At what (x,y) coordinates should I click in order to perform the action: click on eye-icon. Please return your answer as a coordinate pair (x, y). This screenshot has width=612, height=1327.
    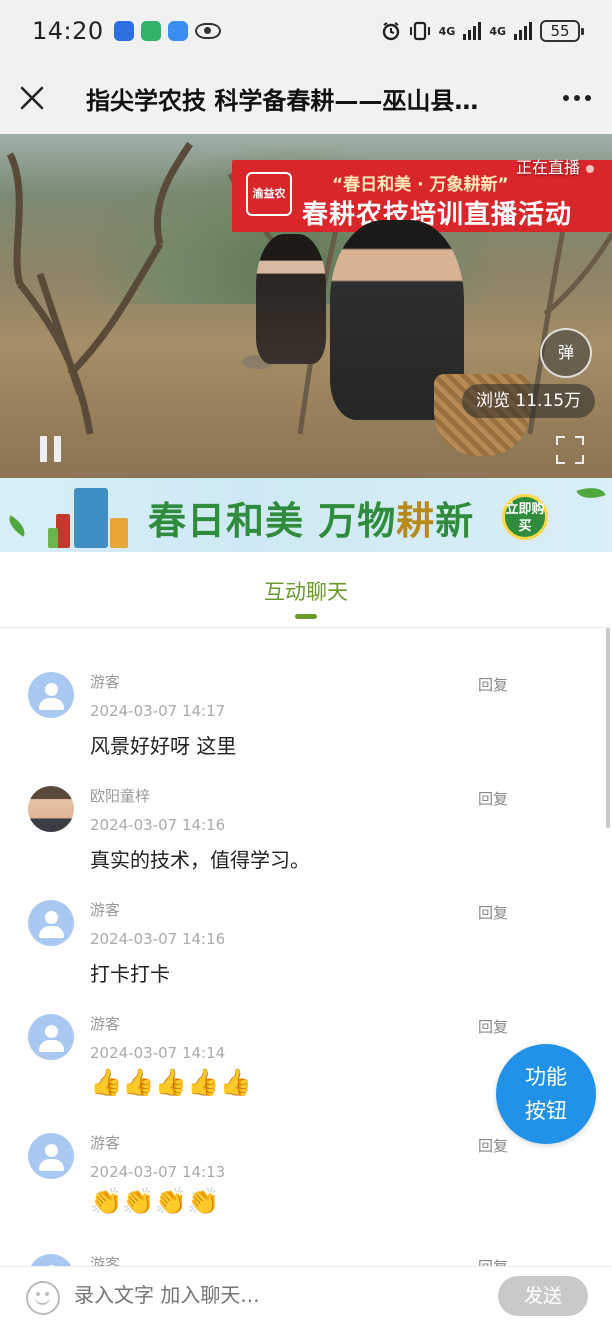
    Looking at the image, I should click on (207, 31).